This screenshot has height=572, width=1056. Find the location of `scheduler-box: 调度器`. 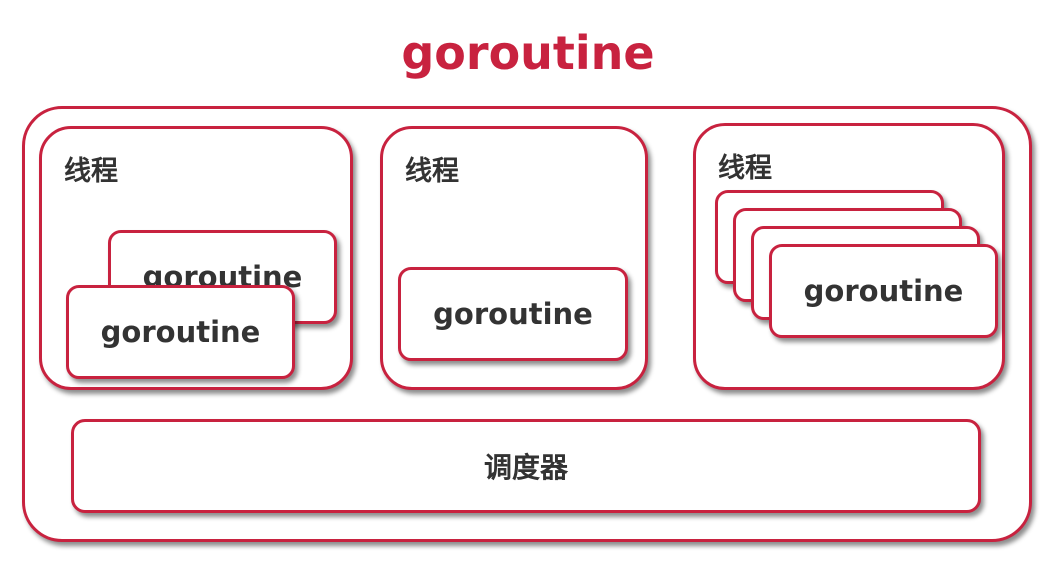

scheduler-box: 调度器 is located at coordinates (526, 466).